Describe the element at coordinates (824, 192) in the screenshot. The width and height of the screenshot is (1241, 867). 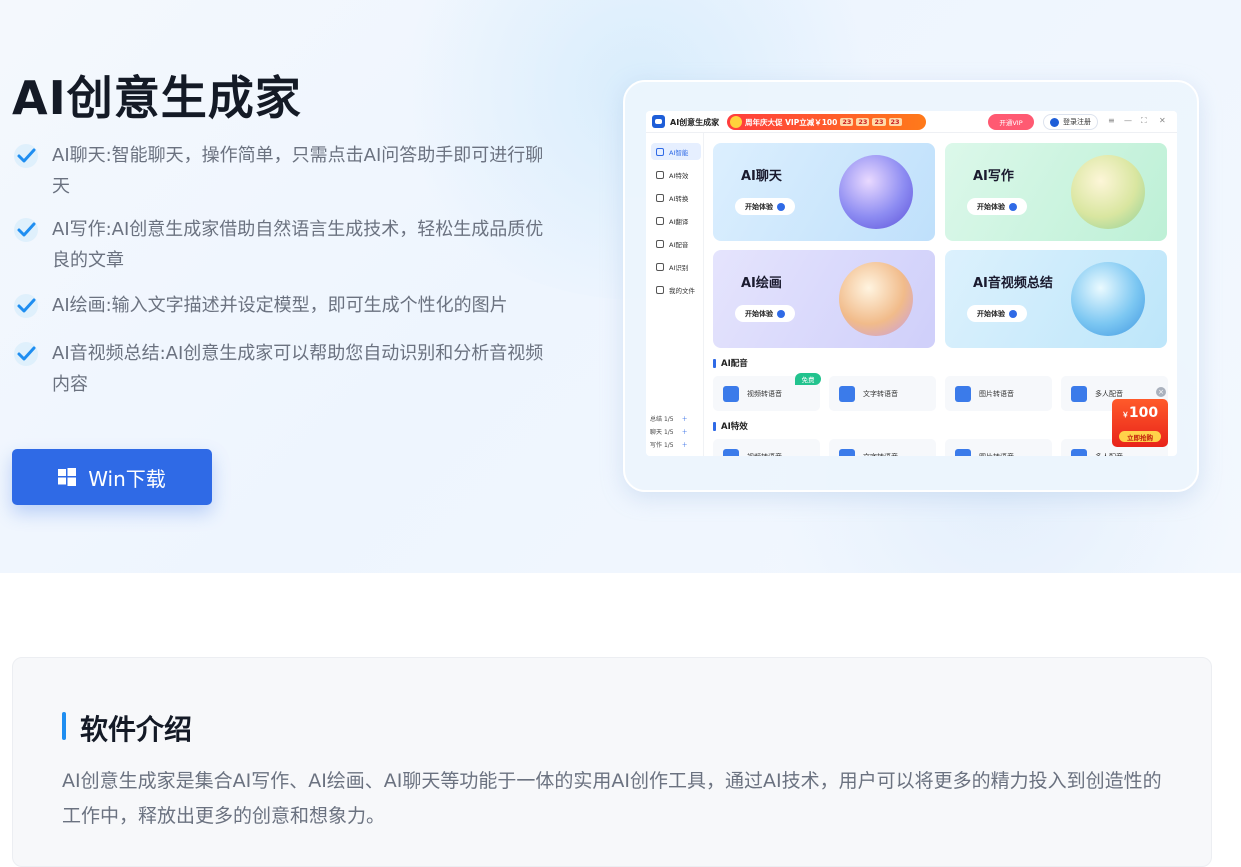
I see `card-ai-chat: AI聊天 开始体验` at that location.